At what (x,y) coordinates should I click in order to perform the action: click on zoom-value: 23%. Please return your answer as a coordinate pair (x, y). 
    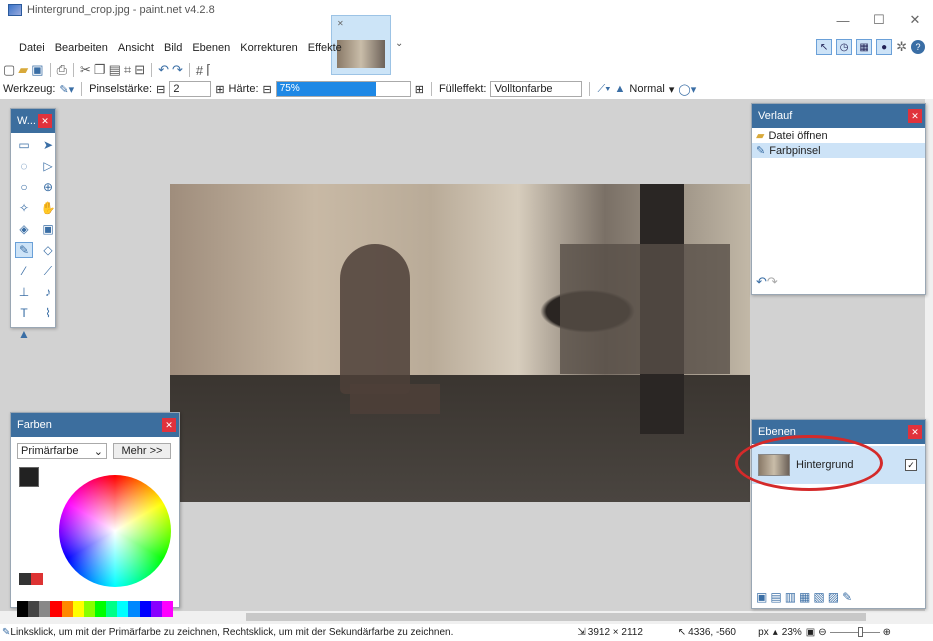
    Looking at the image, I should click on (792, 632).